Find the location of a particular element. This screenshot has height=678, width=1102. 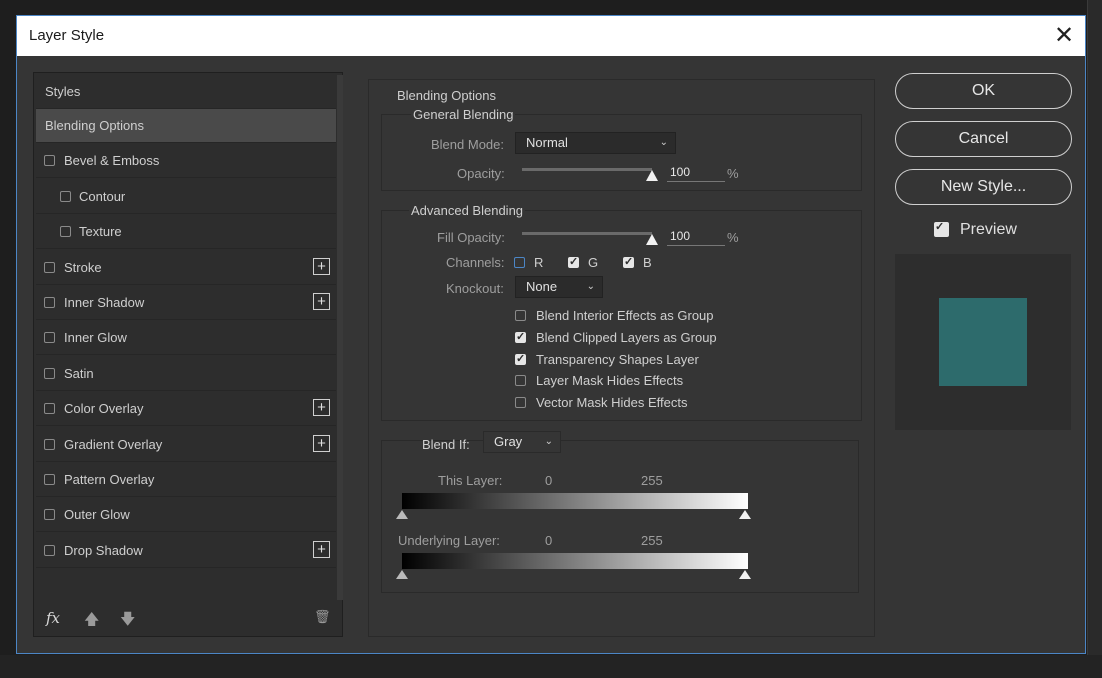

fx-icon: fx is located at coordinates (53, 618).